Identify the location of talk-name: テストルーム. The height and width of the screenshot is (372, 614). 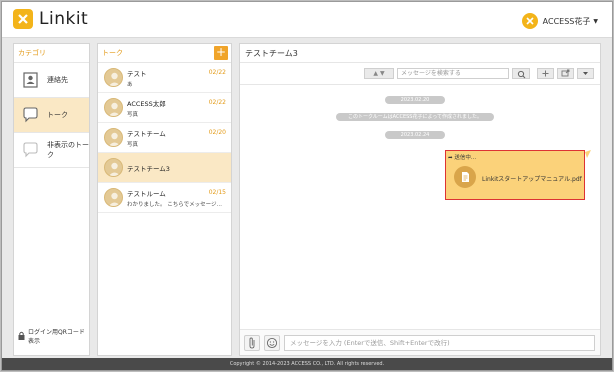
(146, 194).